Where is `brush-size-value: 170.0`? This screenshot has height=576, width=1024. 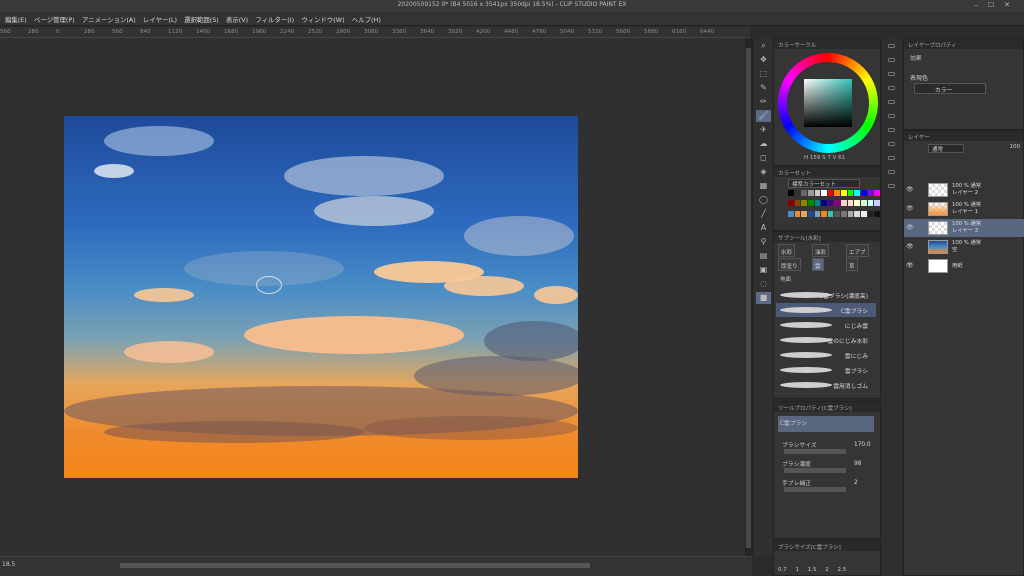 brush-size-value: 170.0 is located at coordinates (862, 445).